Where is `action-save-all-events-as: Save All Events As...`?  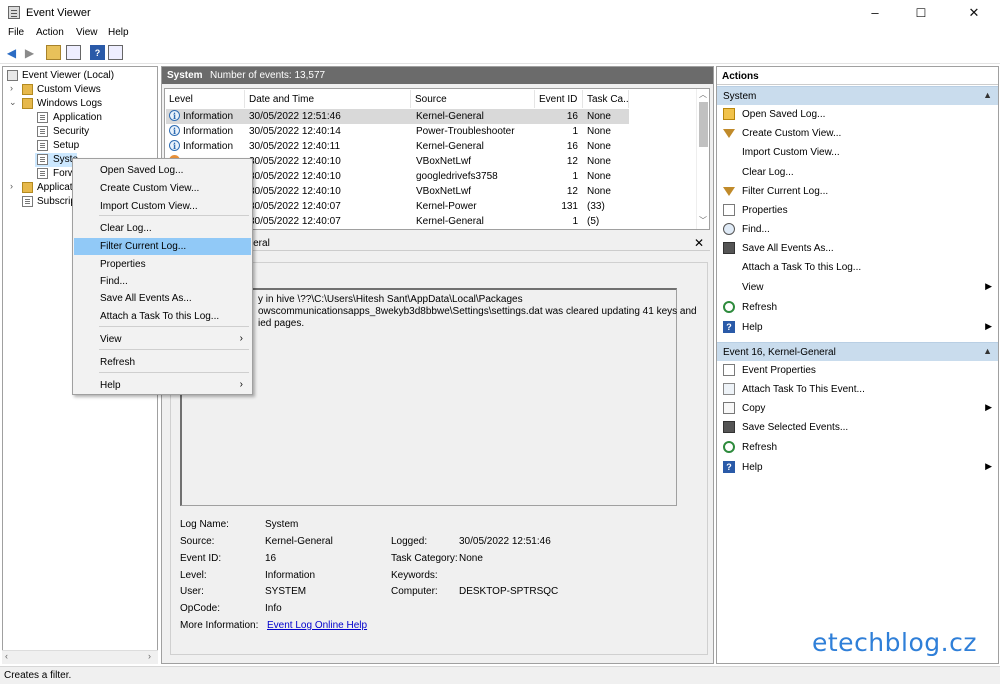
action-save-all-events-as: Save All Events As... is located at coordinates (857, 248).